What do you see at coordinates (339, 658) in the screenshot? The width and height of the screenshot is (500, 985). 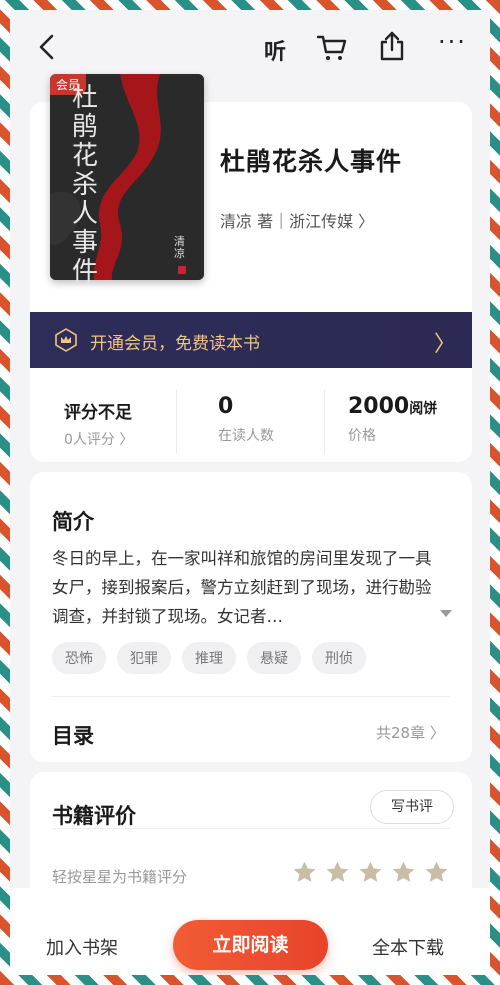 I see `tag: 刑侦` at bounding box center [339, 658].